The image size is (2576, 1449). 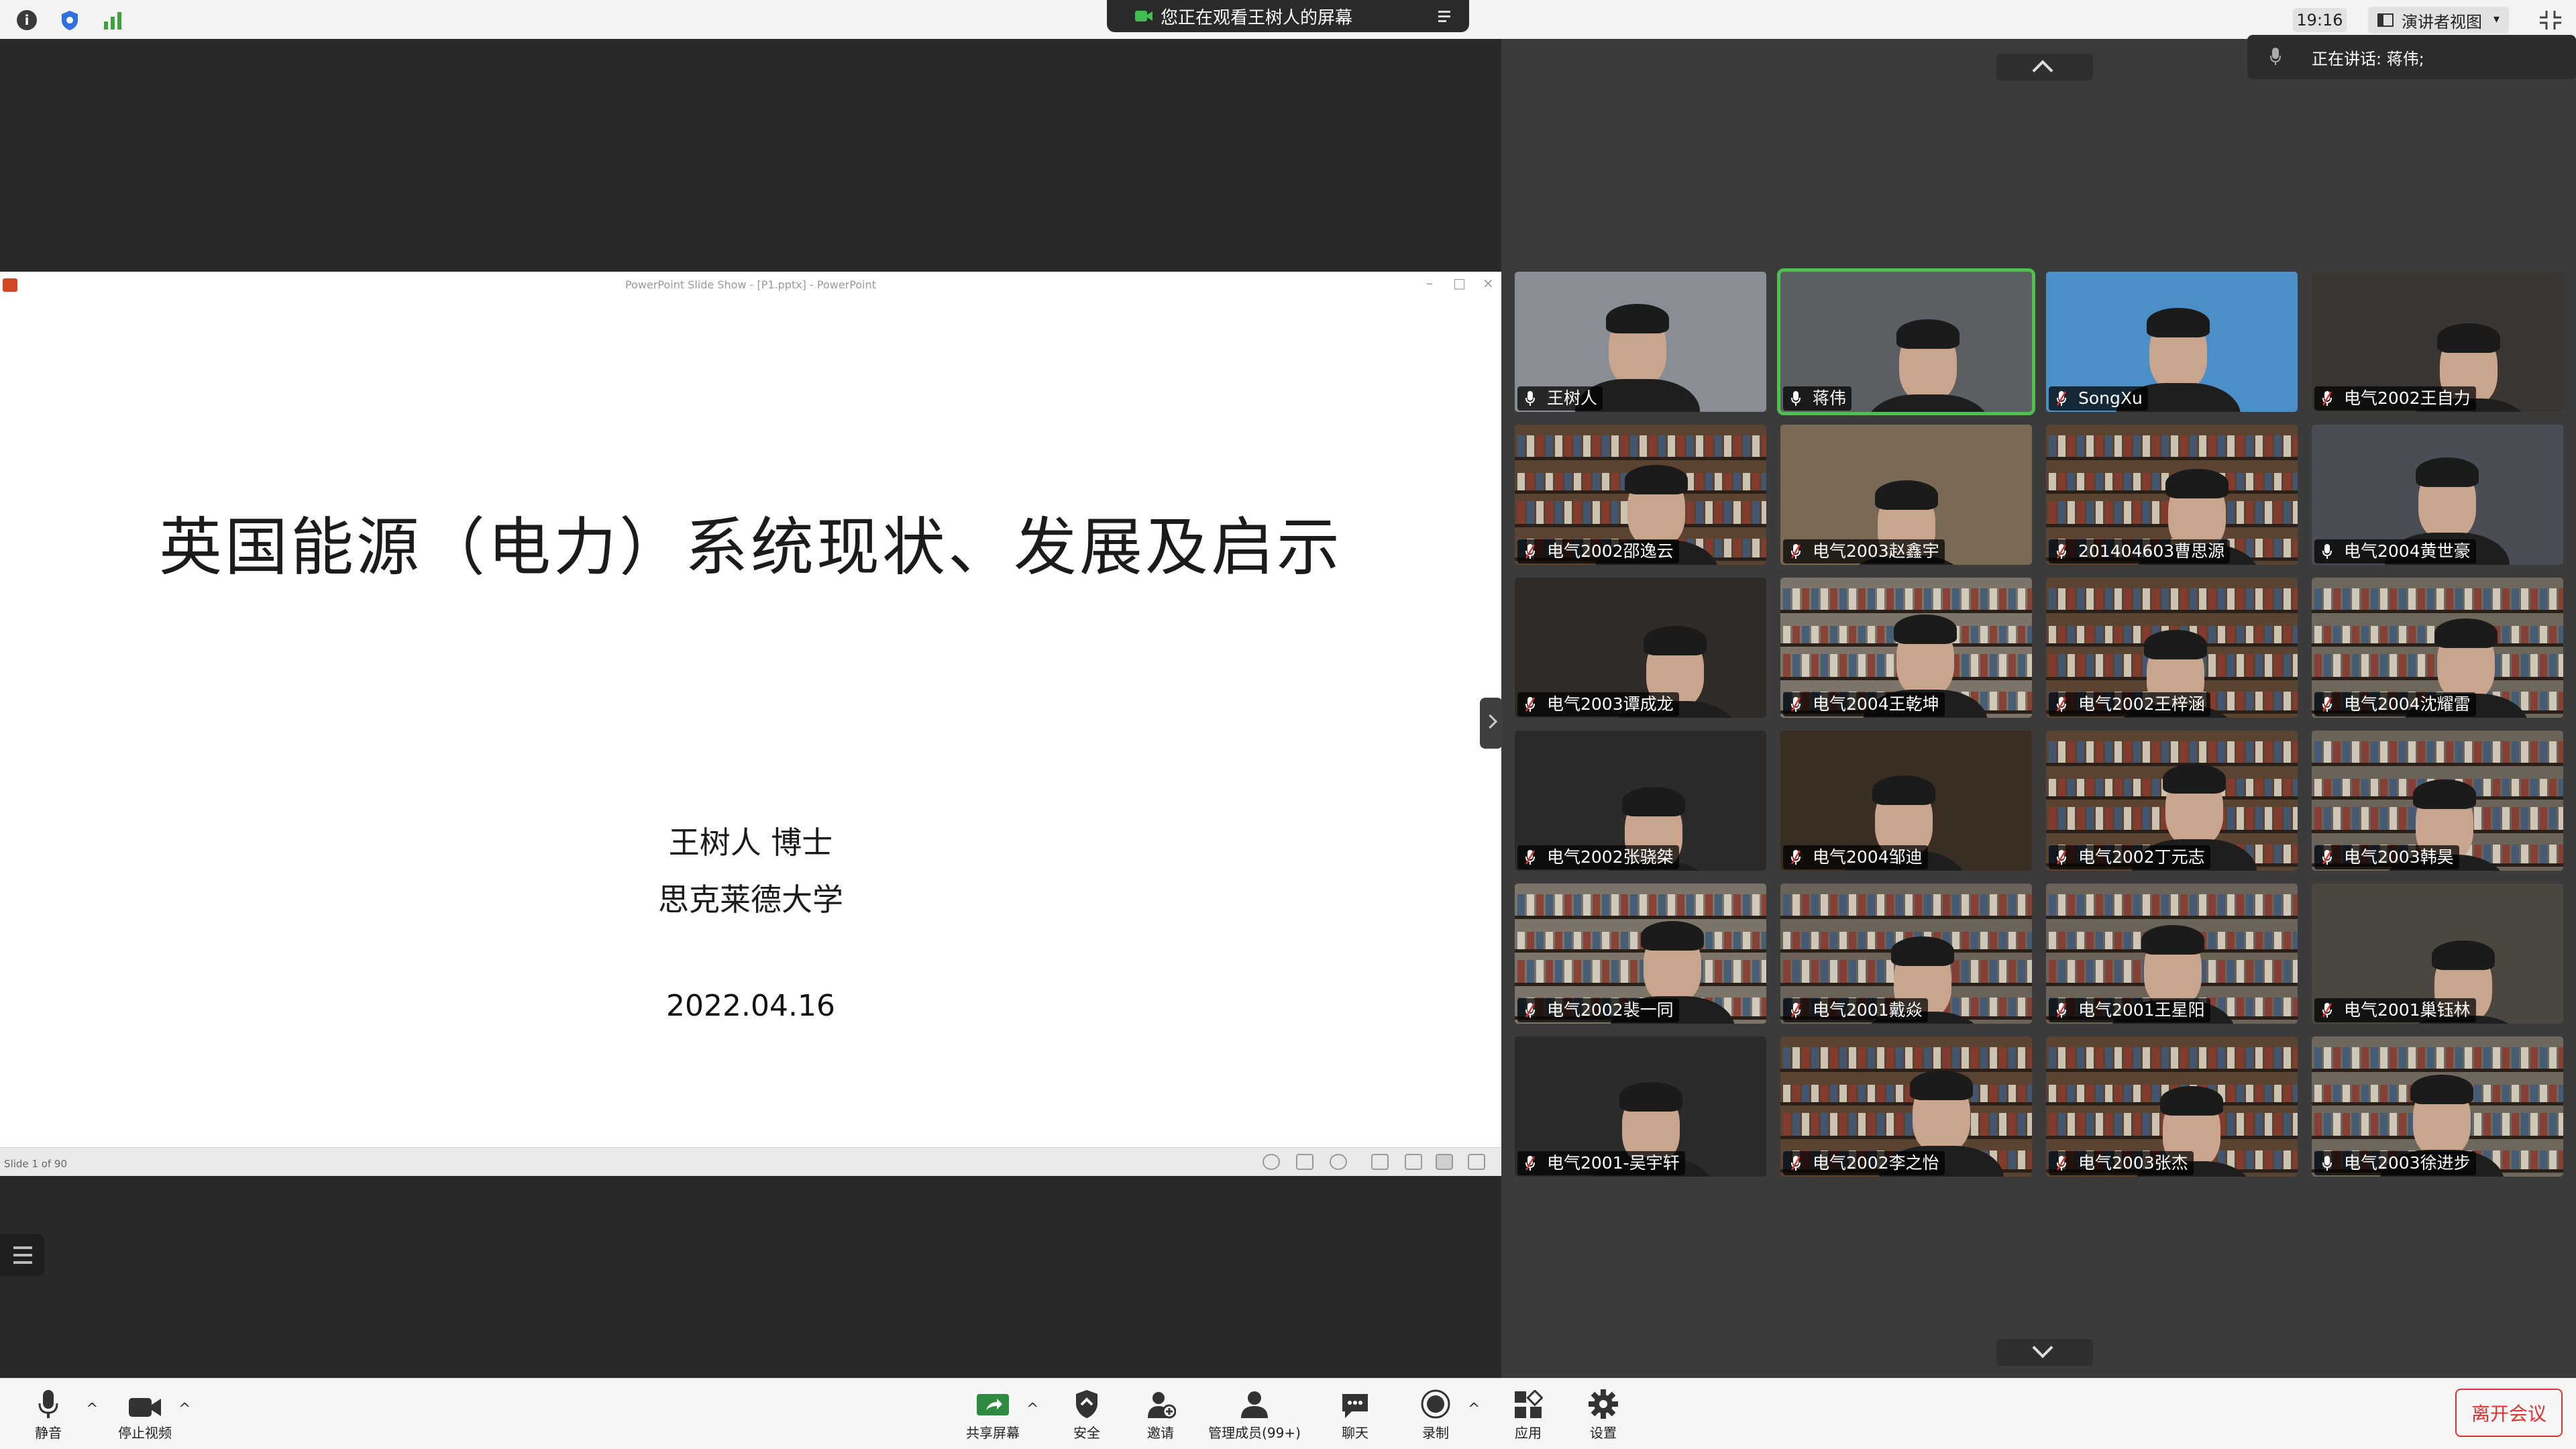 I want to click on participant-tile: 电气2002王自力, so click(x=2437, y=342).